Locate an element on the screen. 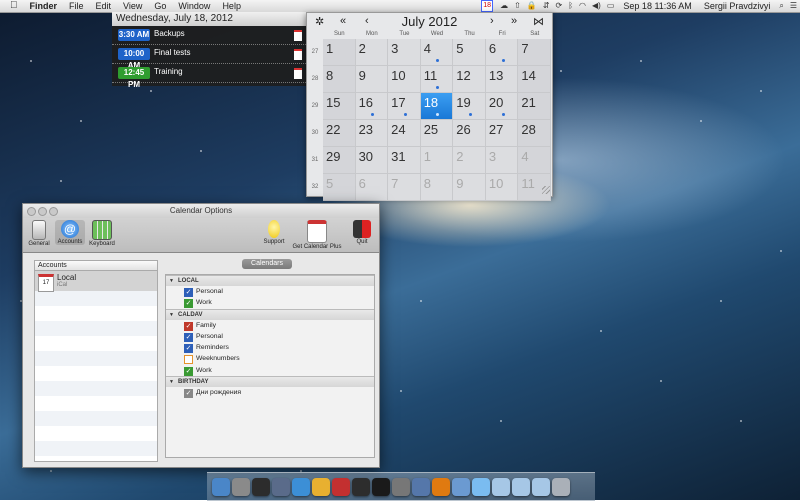  next-month-button: › is located at coordinates (492, 21).